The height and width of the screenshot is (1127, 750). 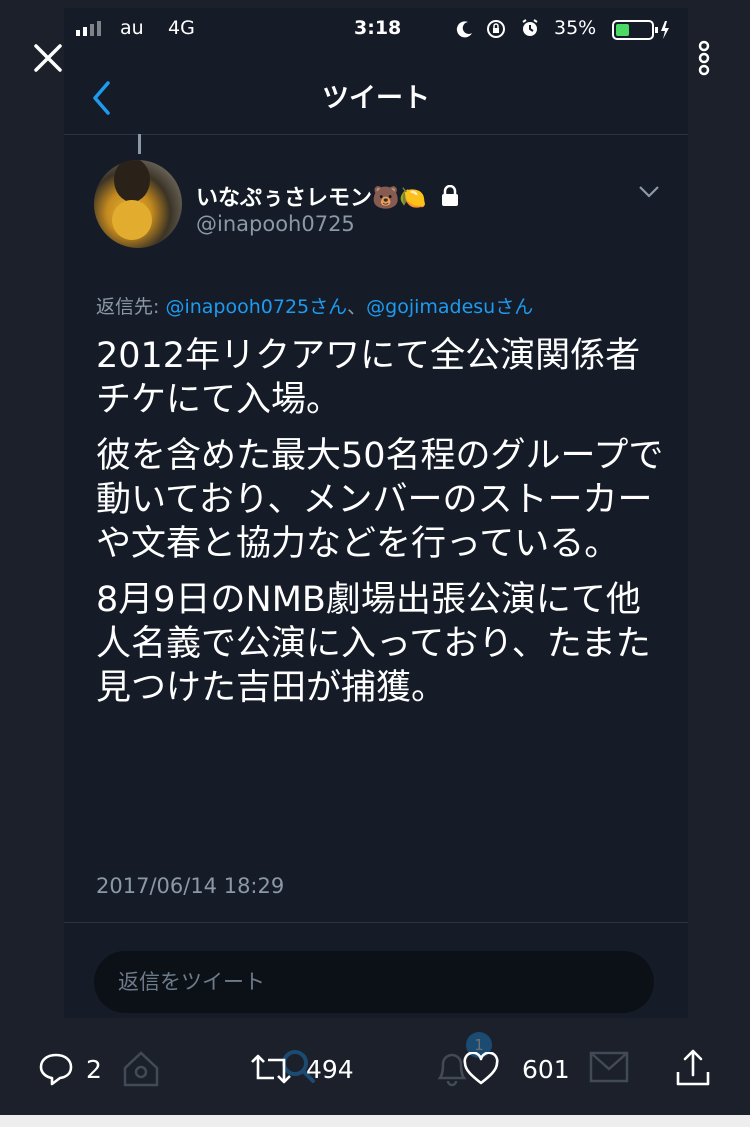 What do you see at coordinates (141, 1069) in the screenshot?
I see `home-icon` at bounding box center [141, 1069].